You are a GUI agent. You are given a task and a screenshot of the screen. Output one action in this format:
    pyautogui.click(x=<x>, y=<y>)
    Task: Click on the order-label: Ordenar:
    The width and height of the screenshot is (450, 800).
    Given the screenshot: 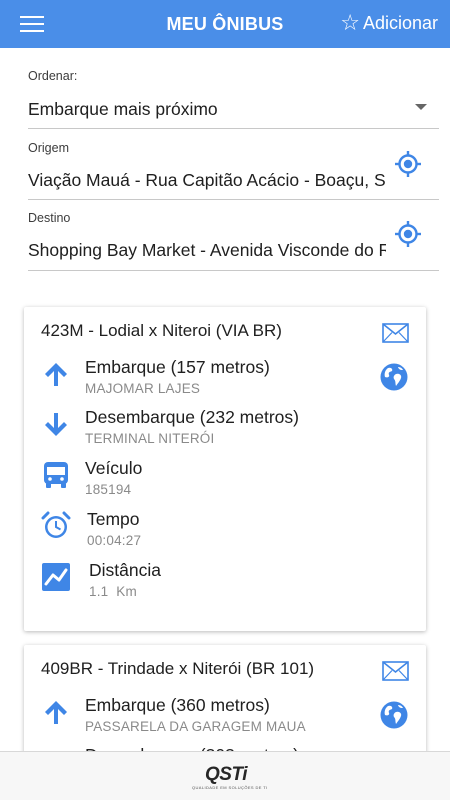 What is the action you would take?
    pyautogui.click(x=53, y=76)
    